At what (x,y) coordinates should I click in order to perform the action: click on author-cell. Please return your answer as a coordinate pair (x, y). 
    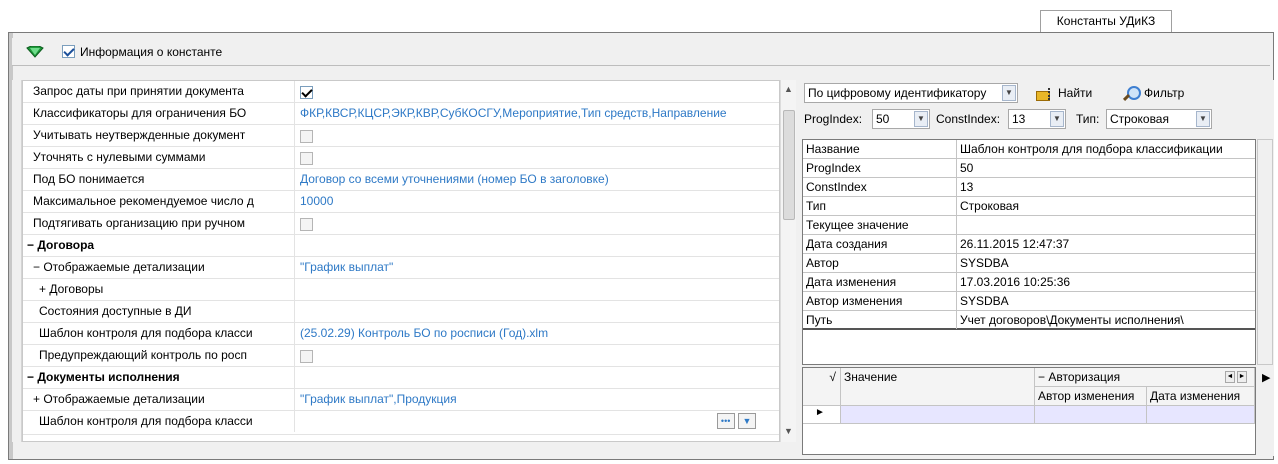
    Looking at the image, I should click on (1091, 415).